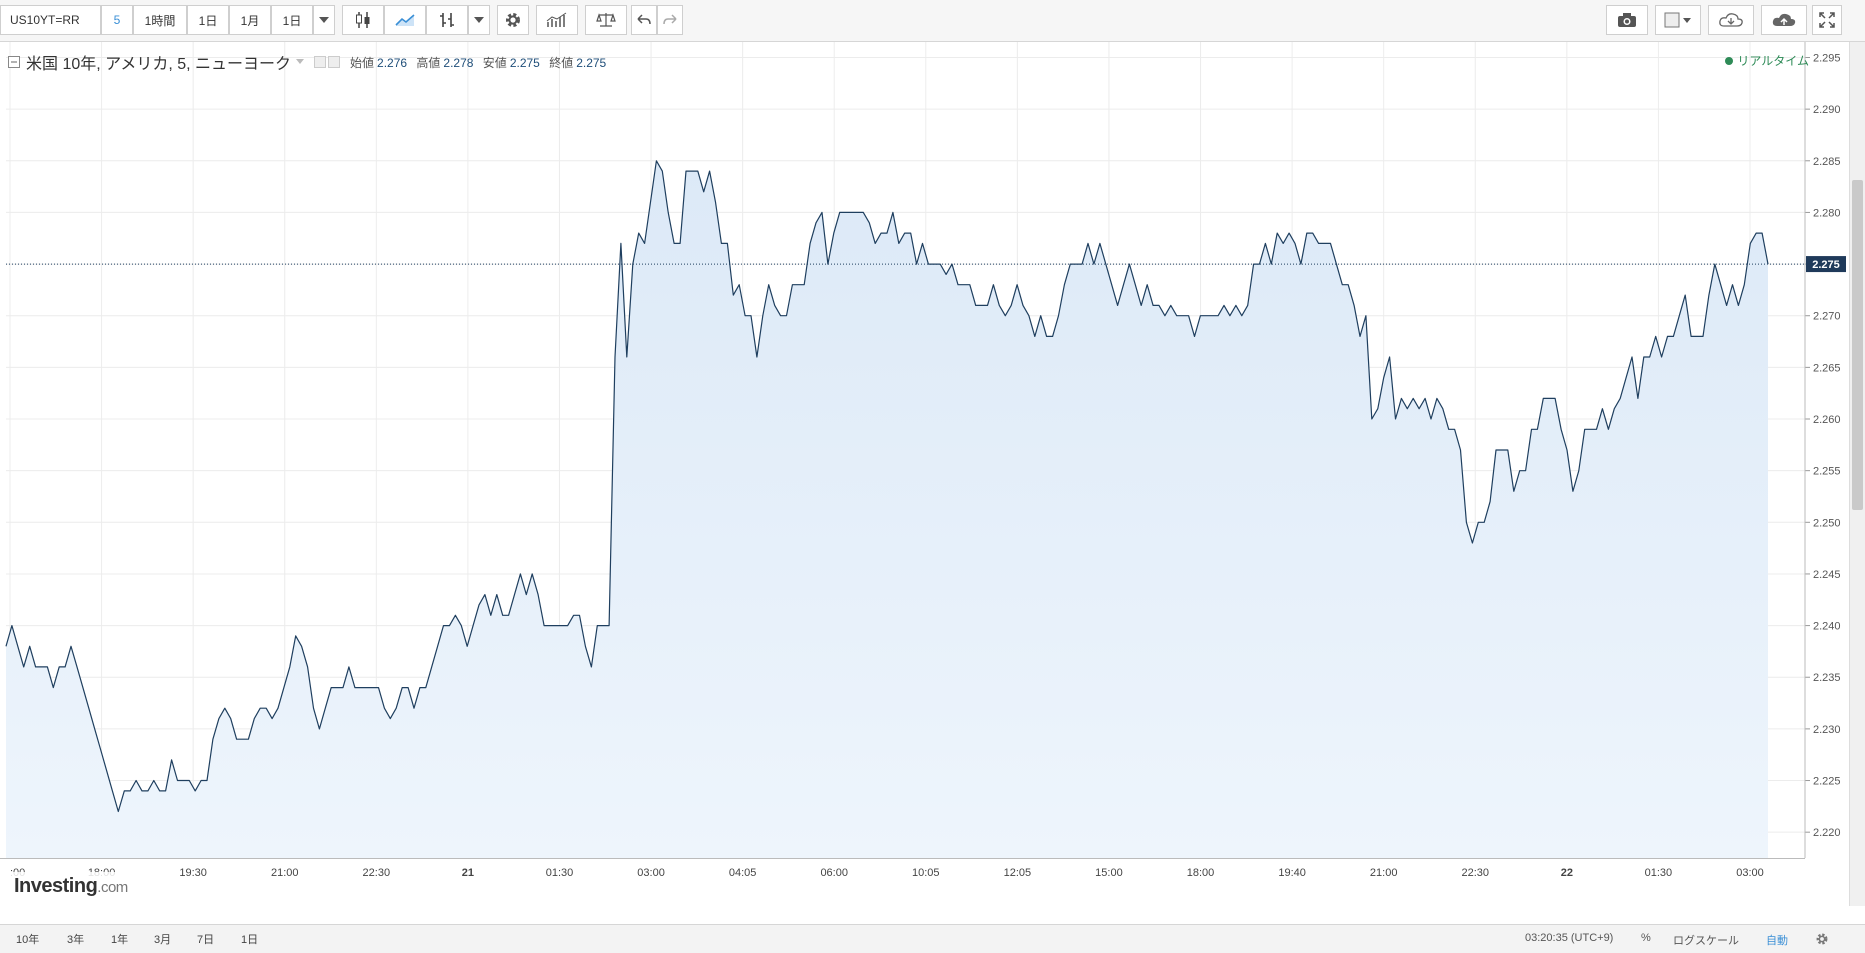 The image size is (1865, 953). I want to click on low-value: 2.275, so click(524, 62).